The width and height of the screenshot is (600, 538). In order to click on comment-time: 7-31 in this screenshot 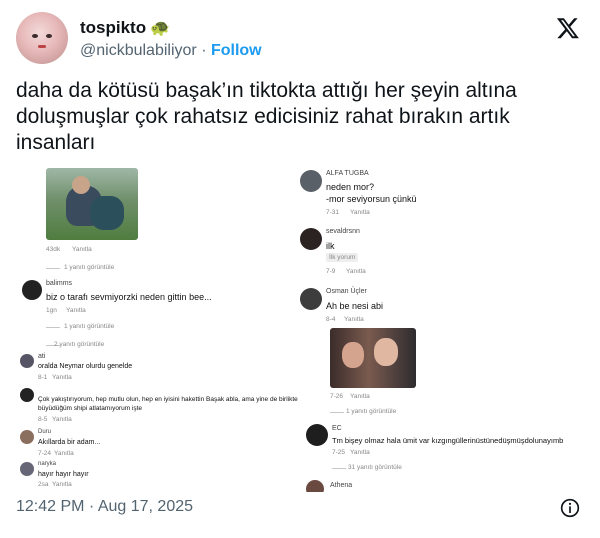, I will do `click(333, 212)`.